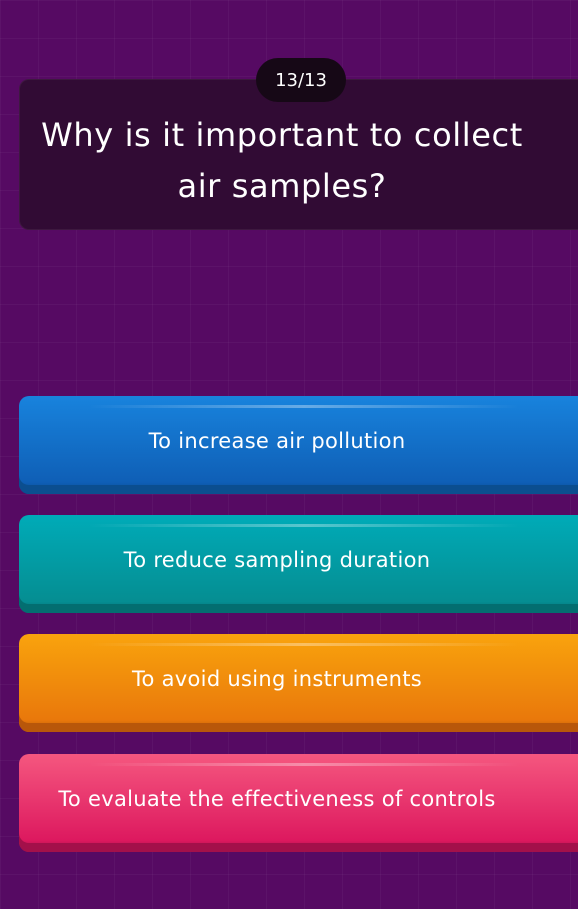 The height and width of the screenshot is (909, 578). I want to click on answer-option-3: To avoid using instruments, so click(298, 683).